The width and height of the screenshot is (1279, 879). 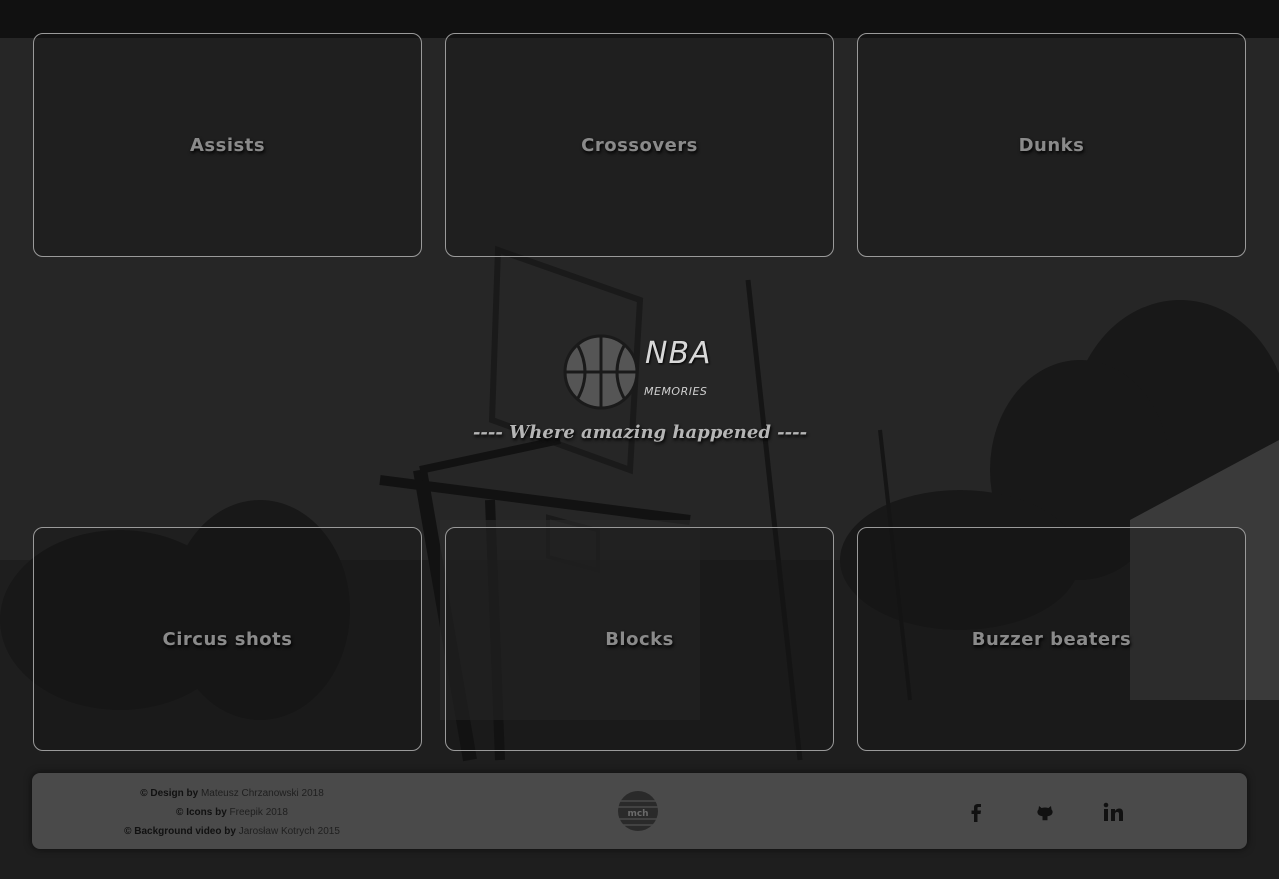 I want to click on tile-label: Buzzer beaters, so click(x=1051, y=639).